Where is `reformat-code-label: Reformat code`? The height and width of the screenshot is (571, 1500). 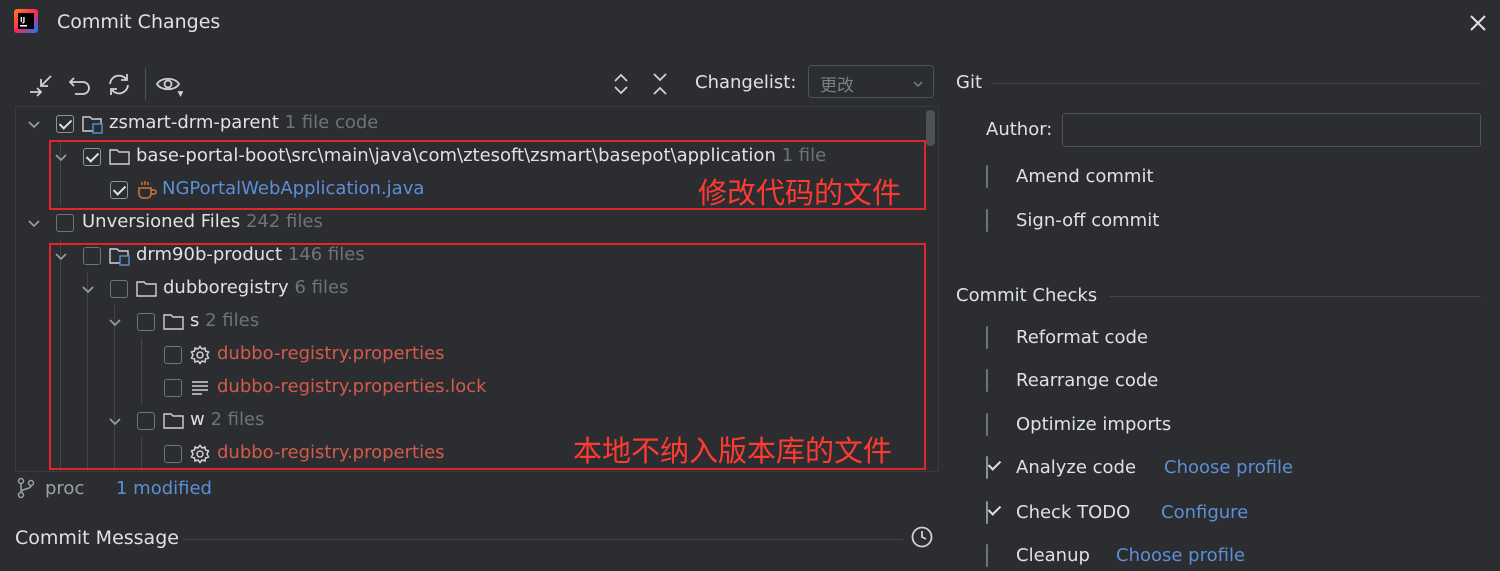 reformat-code-label: Reformat code is located at coordinates (1082, 337).